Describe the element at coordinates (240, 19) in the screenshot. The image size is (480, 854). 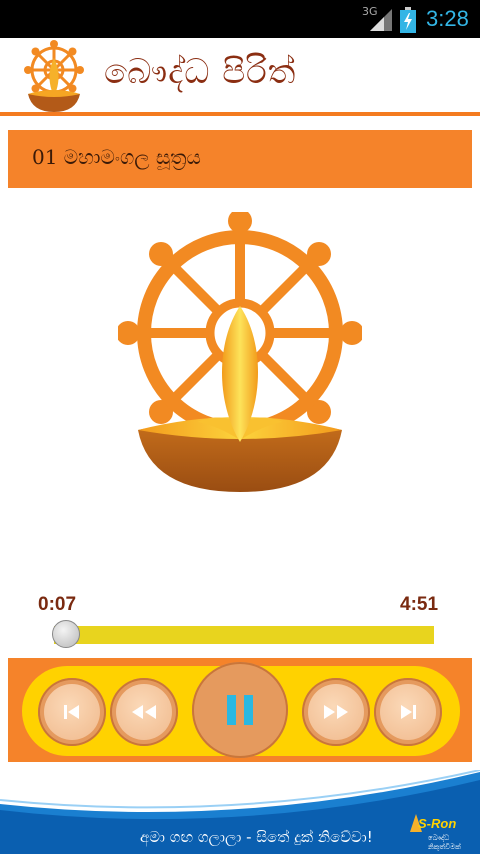
I see `status-bar: 3G 3:28` at that location.